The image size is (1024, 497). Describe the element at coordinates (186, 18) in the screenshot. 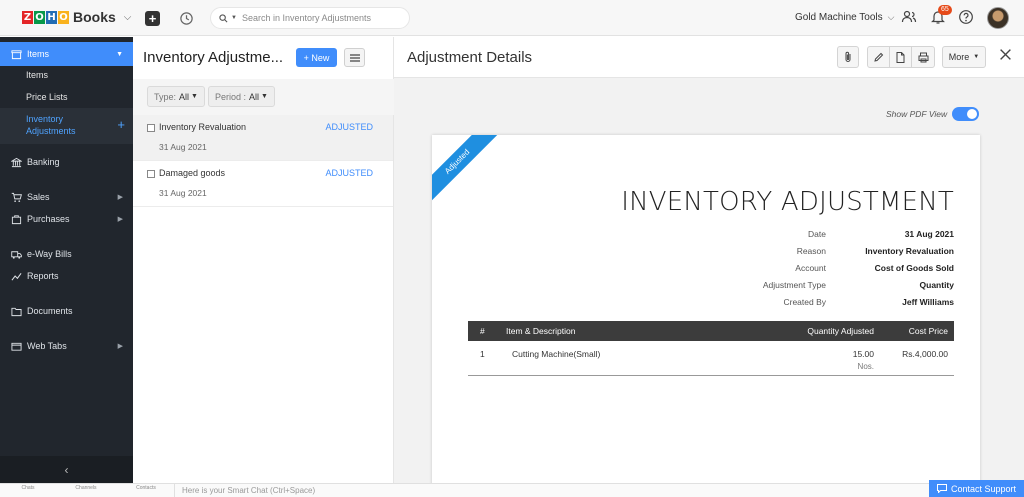

I see `recent-history-icon` at that location.